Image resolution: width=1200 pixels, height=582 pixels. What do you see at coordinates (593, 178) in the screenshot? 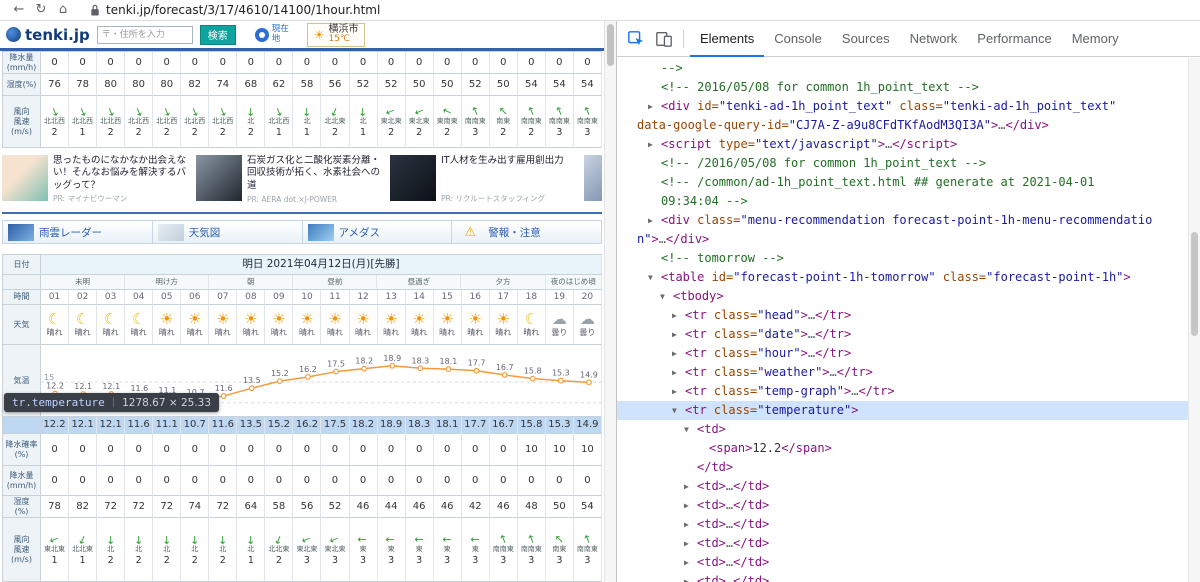
I see `ad-image-partial` at bounding box center [593, 178].